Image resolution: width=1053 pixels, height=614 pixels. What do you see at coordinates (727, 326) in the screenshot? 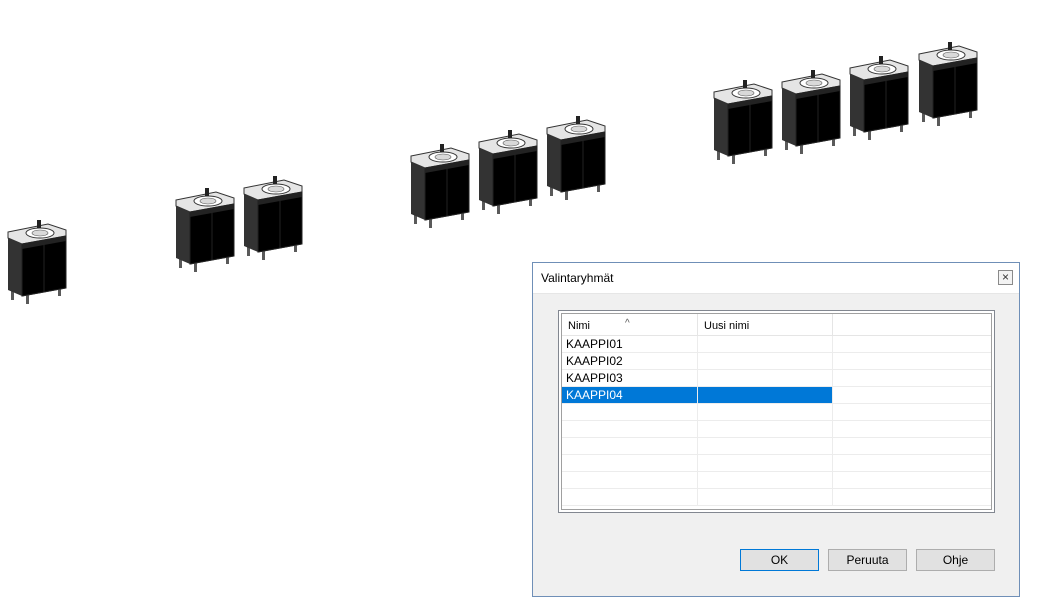
I see `column-header-new-name-label: Uusi nimi` at bounding box center [727, 326].